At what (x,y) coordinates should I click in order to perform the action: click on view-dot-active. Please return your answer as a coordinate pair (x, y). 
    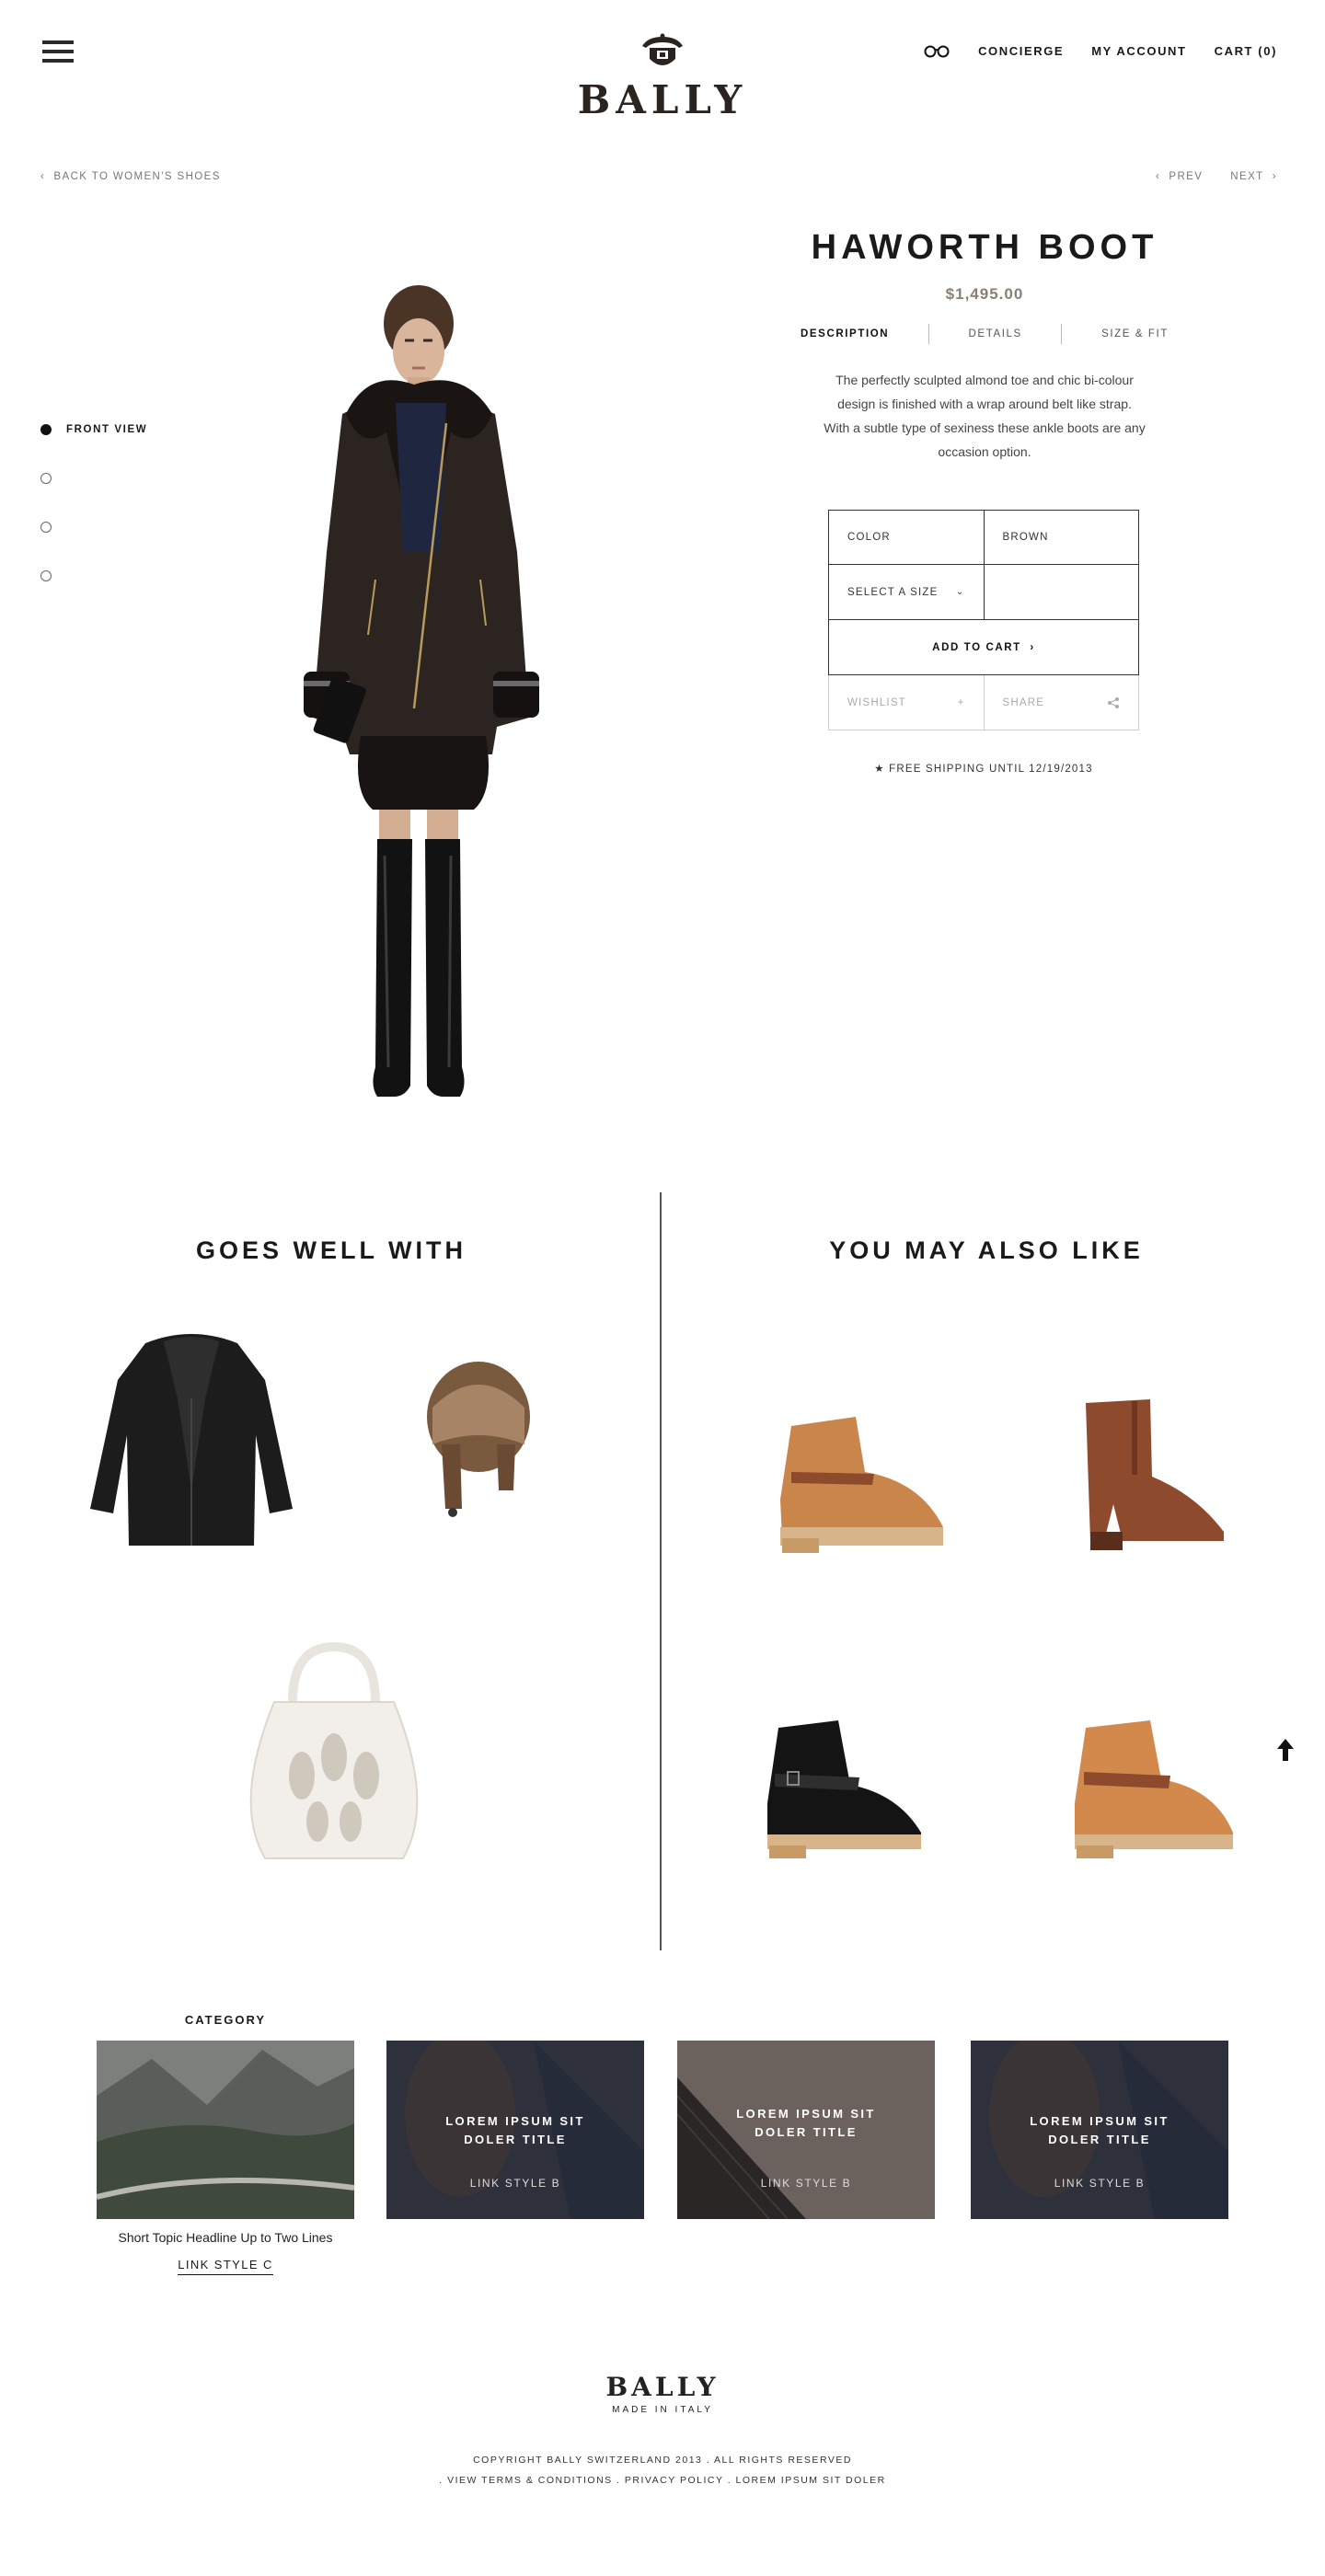
    Looking at the image, I should click on (46, 429).